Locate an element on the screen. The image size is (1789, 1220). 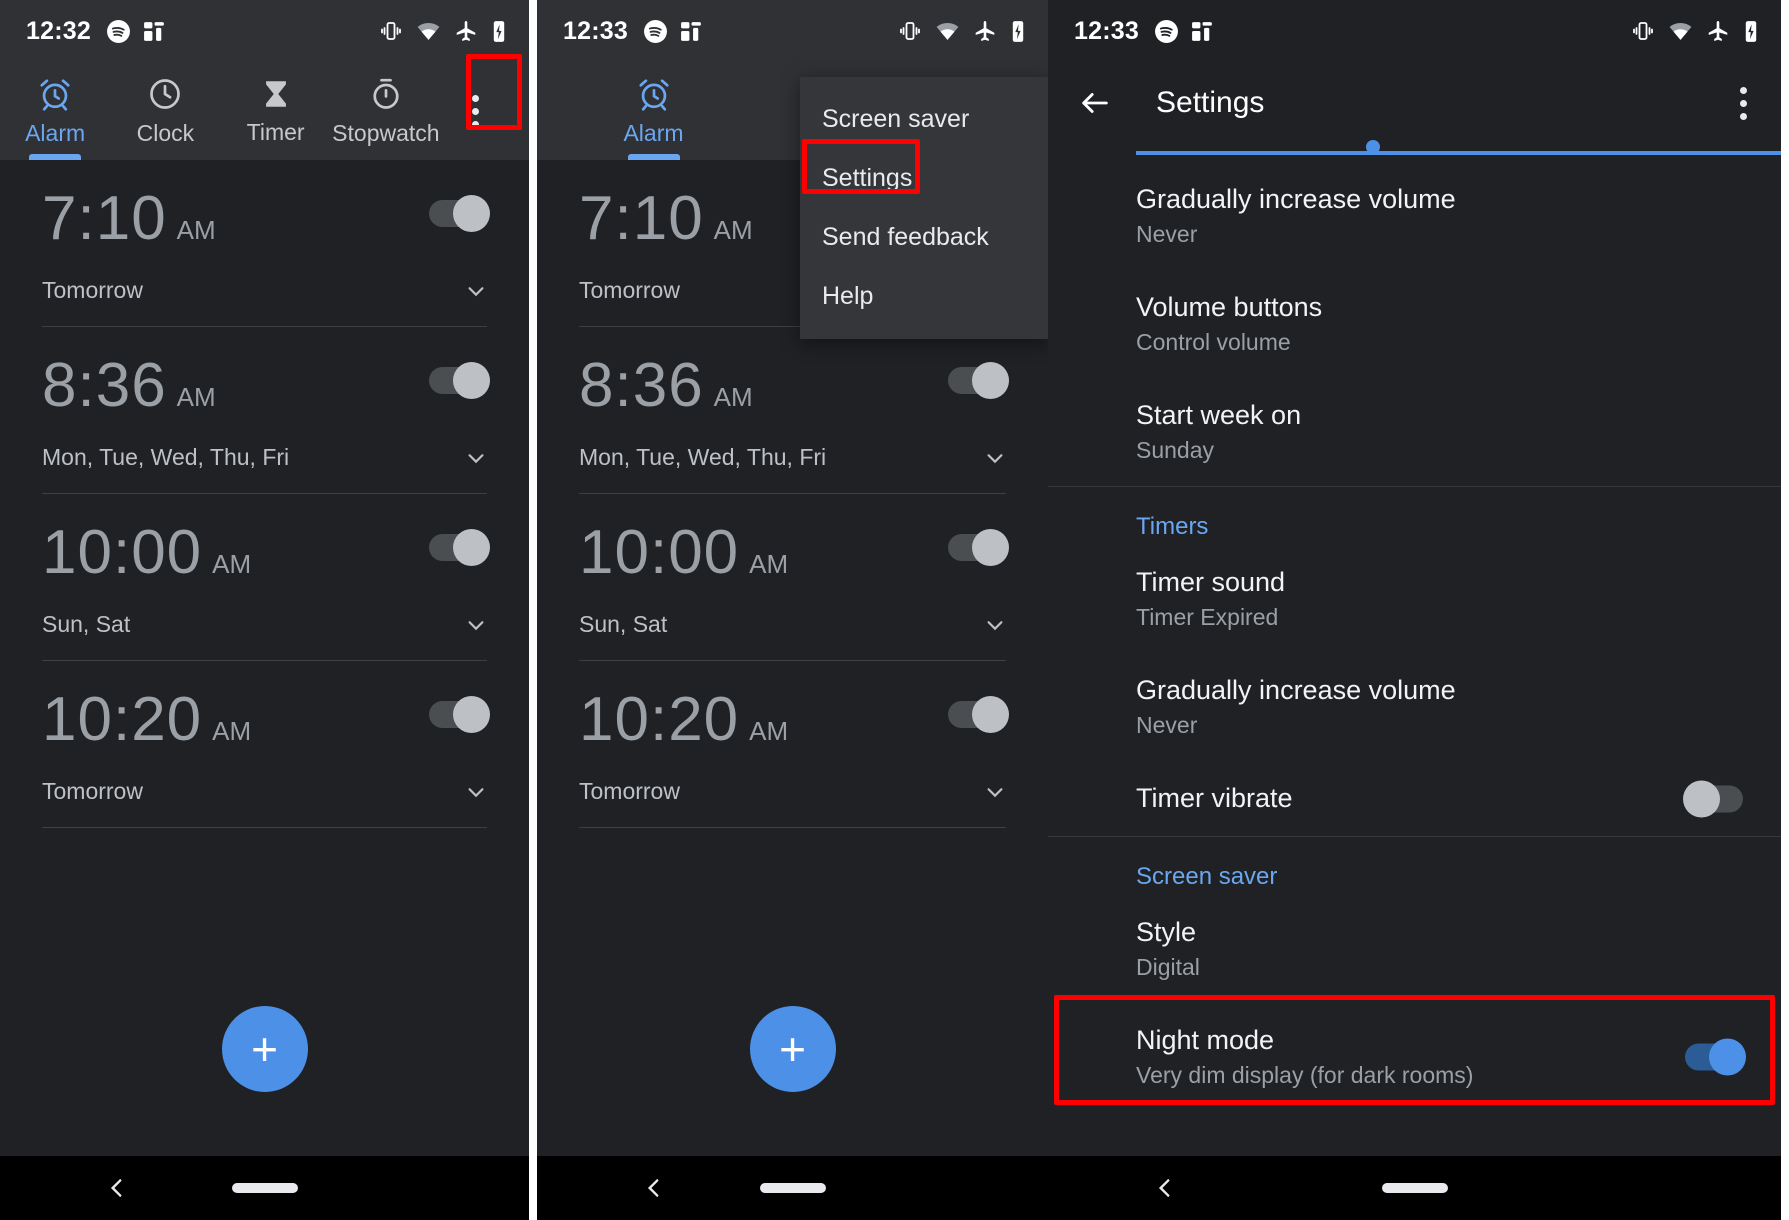
list-divider is located at coordinates (264, 828).